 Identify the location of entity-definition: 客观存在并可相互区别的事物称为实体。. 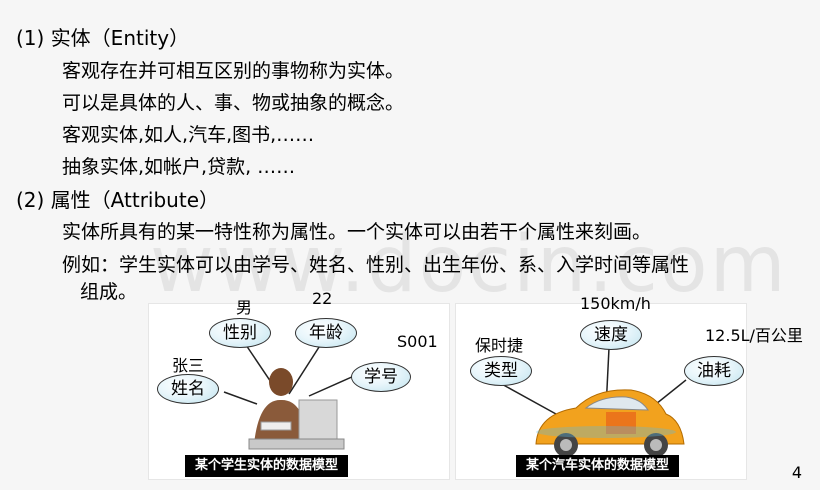
(233, 71).